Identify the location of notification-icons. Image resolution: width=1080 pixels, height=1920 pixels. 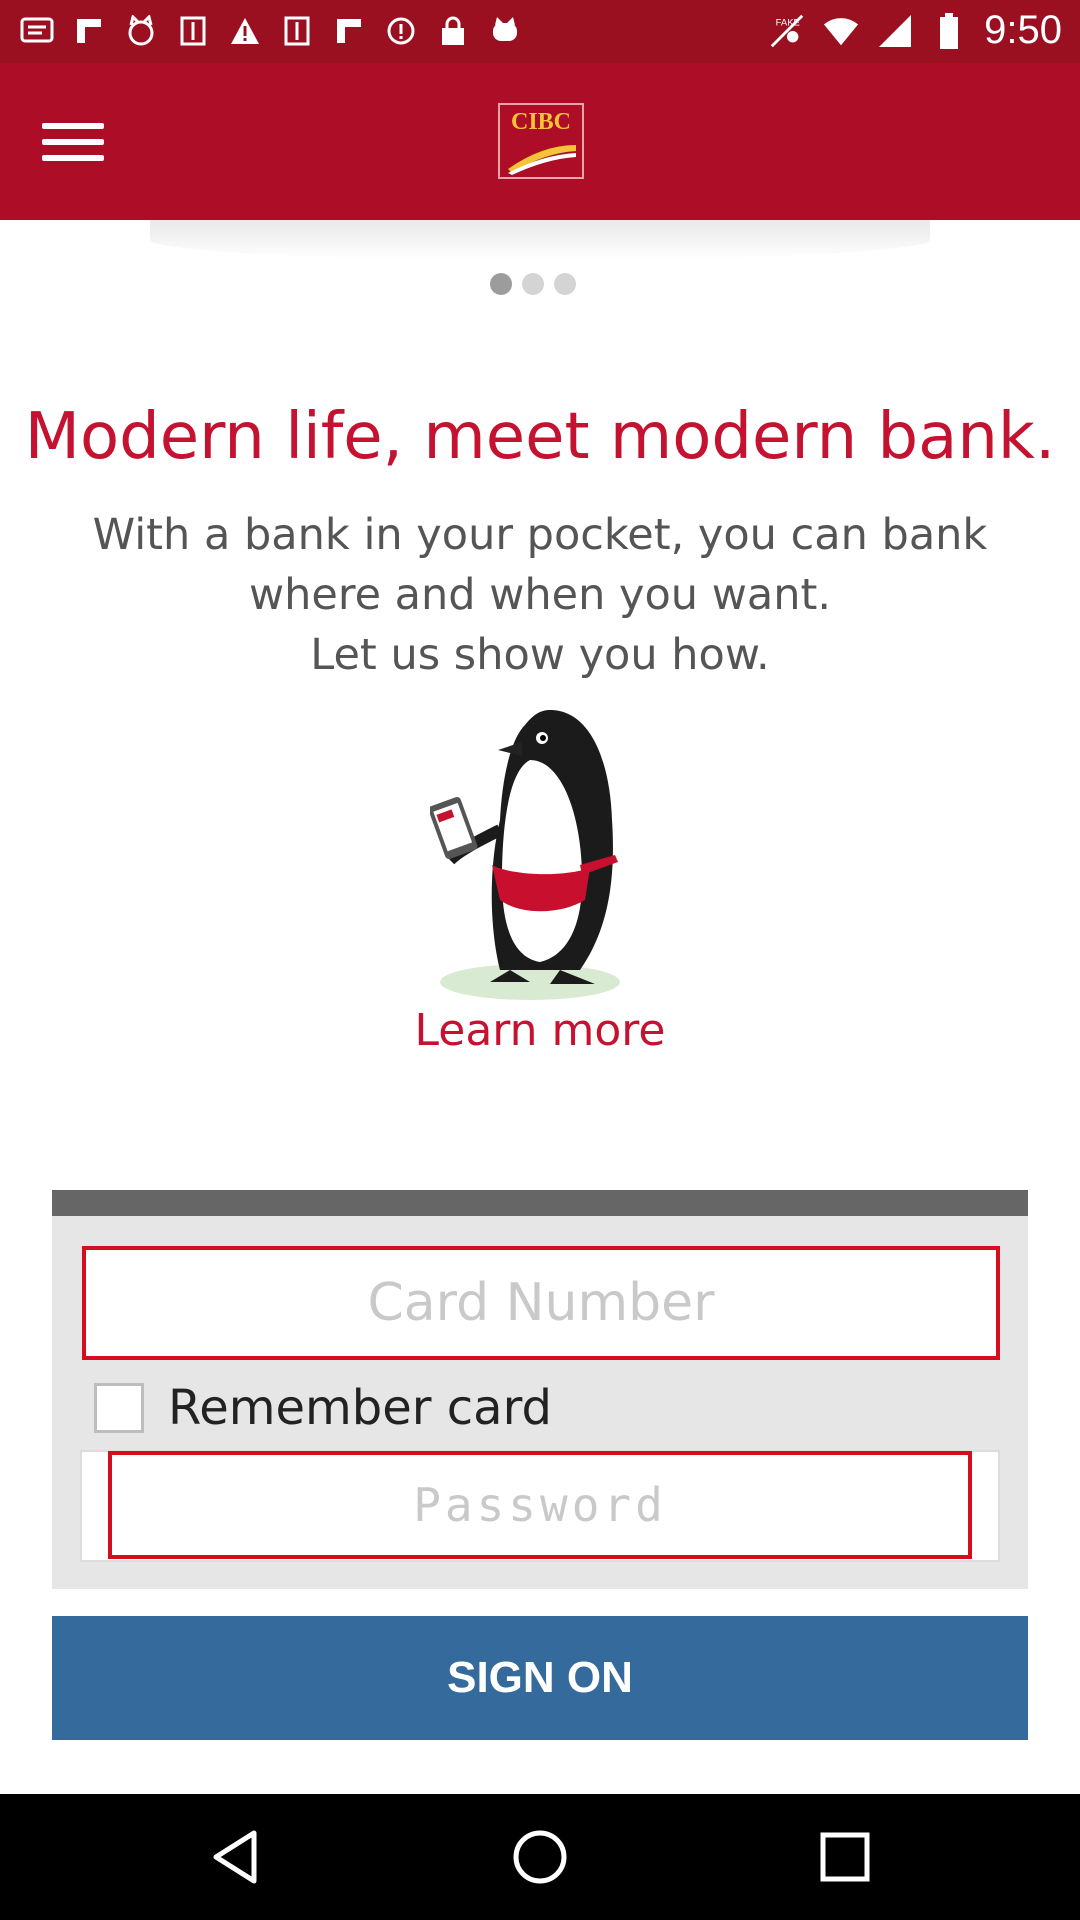
(271, 31).